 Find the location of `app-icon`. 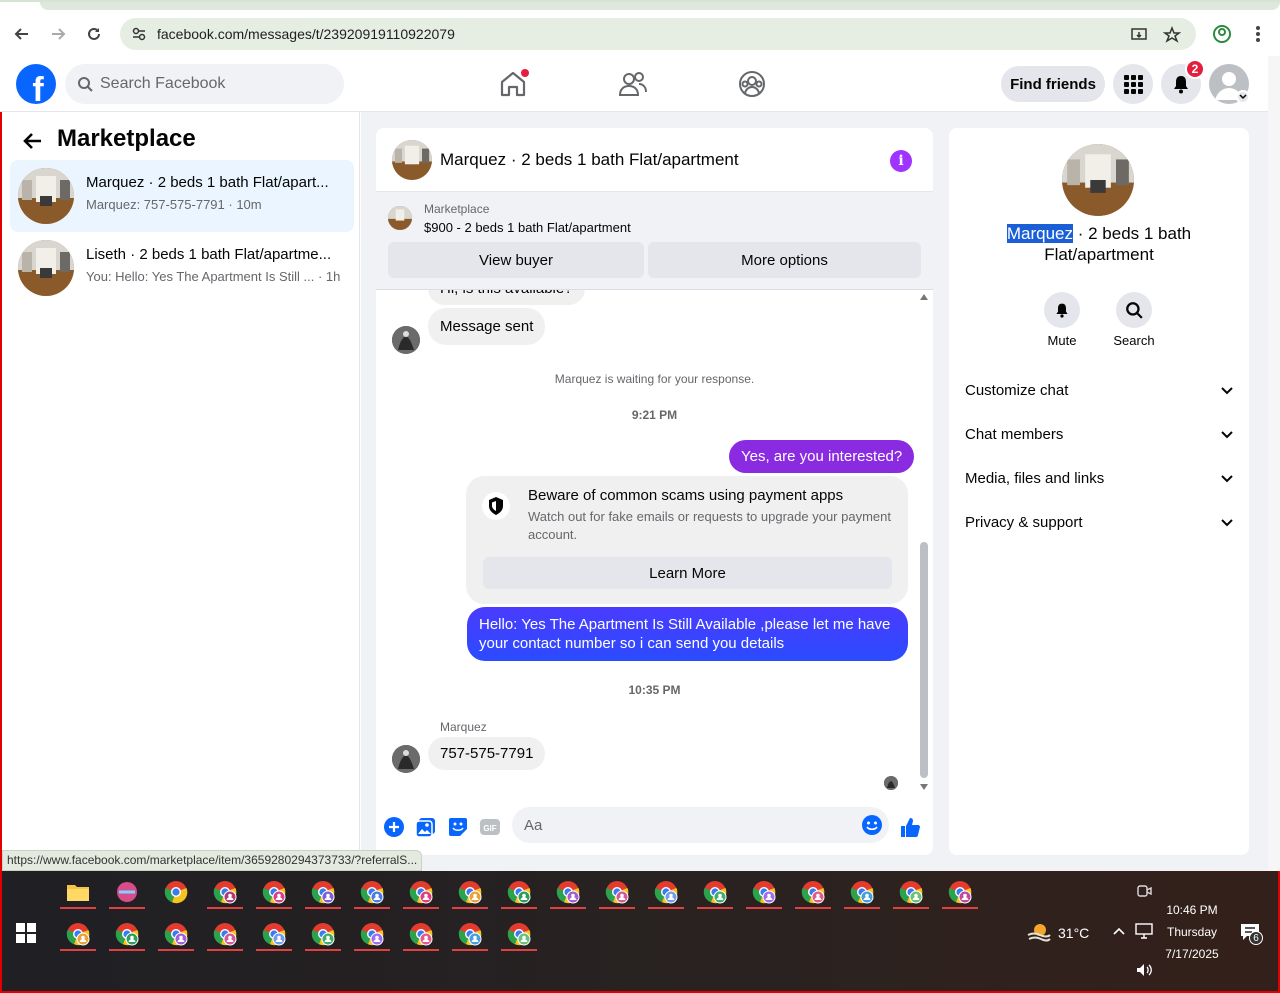

app-icon is located at coordinates (127, 892).